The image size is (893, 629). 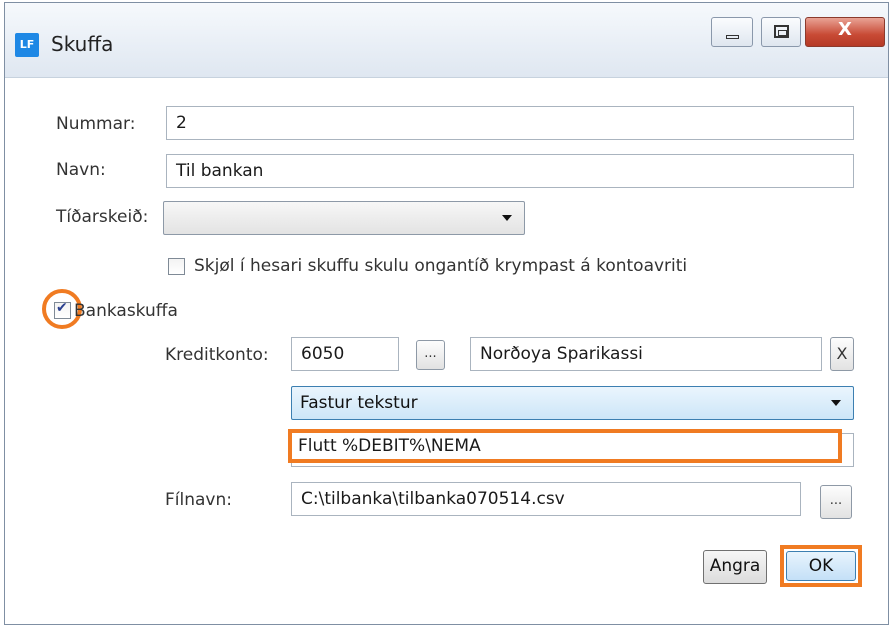 I want to click on close-button: X, so click(x=845, y=32).